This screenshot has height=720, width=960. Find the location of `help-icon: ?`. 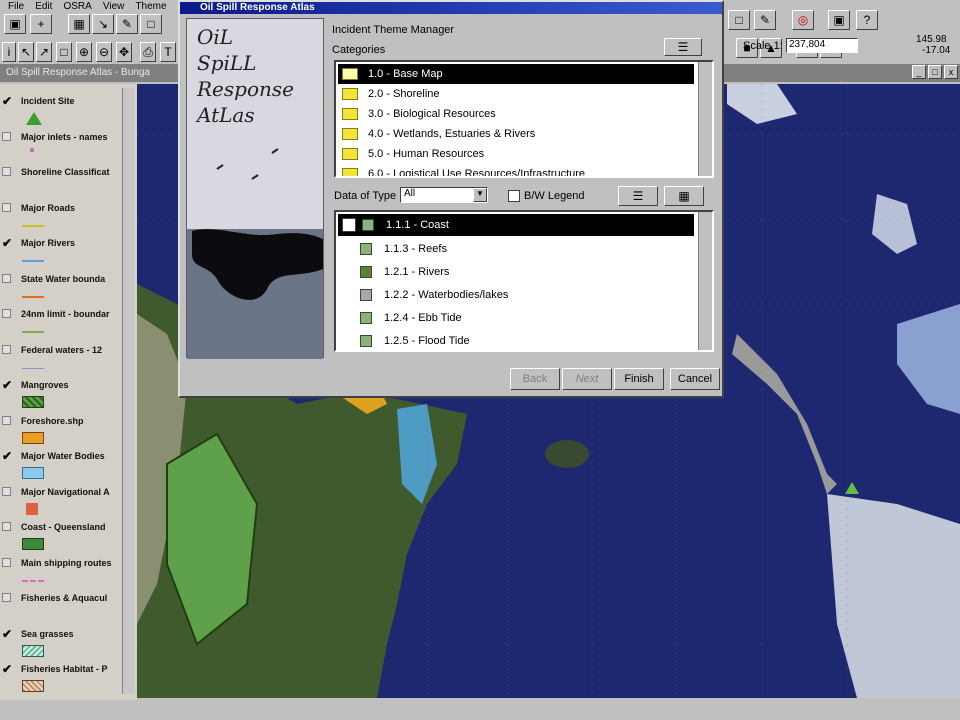

help-icon: ? is located at coordinates (867, 20).